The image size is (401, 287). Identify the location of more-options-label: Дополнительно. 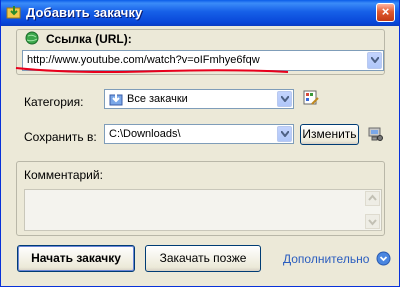
(326, 259).